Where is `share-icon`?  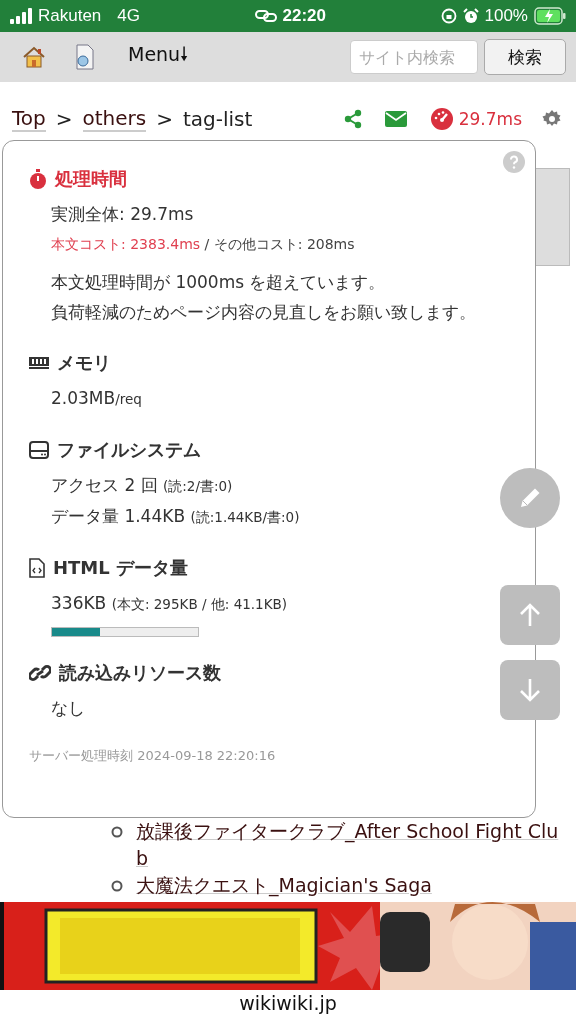
share-icon is located at coordinates (352, 119).